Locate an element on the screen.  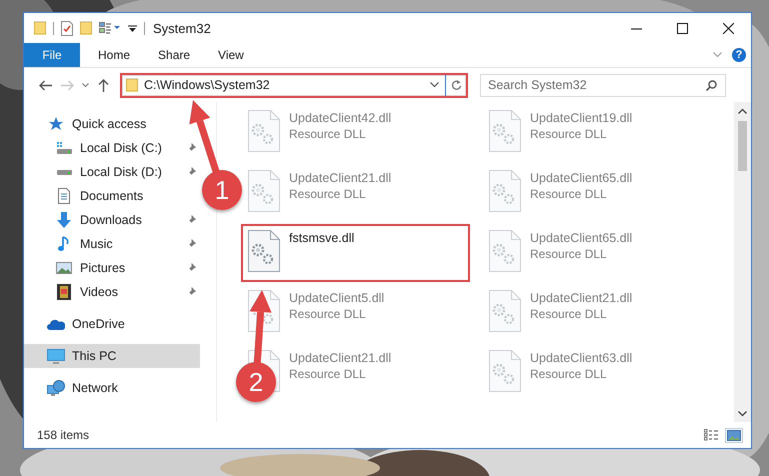
sidebar-item: This PC is located at coordinates (112, 356).